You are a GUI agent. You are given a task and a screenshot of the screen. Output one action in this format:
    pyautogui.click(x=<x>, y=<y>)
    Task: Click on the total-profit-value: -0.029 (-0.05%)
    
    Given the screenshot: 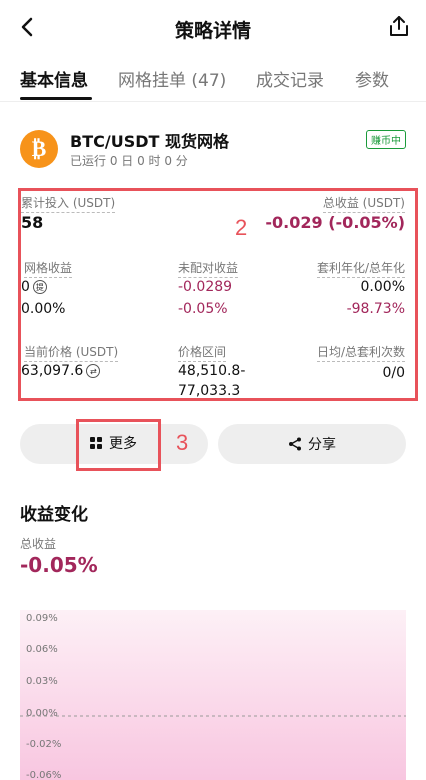 What is the action you would take?
    pyautogui.click(x=335, y=222)
    